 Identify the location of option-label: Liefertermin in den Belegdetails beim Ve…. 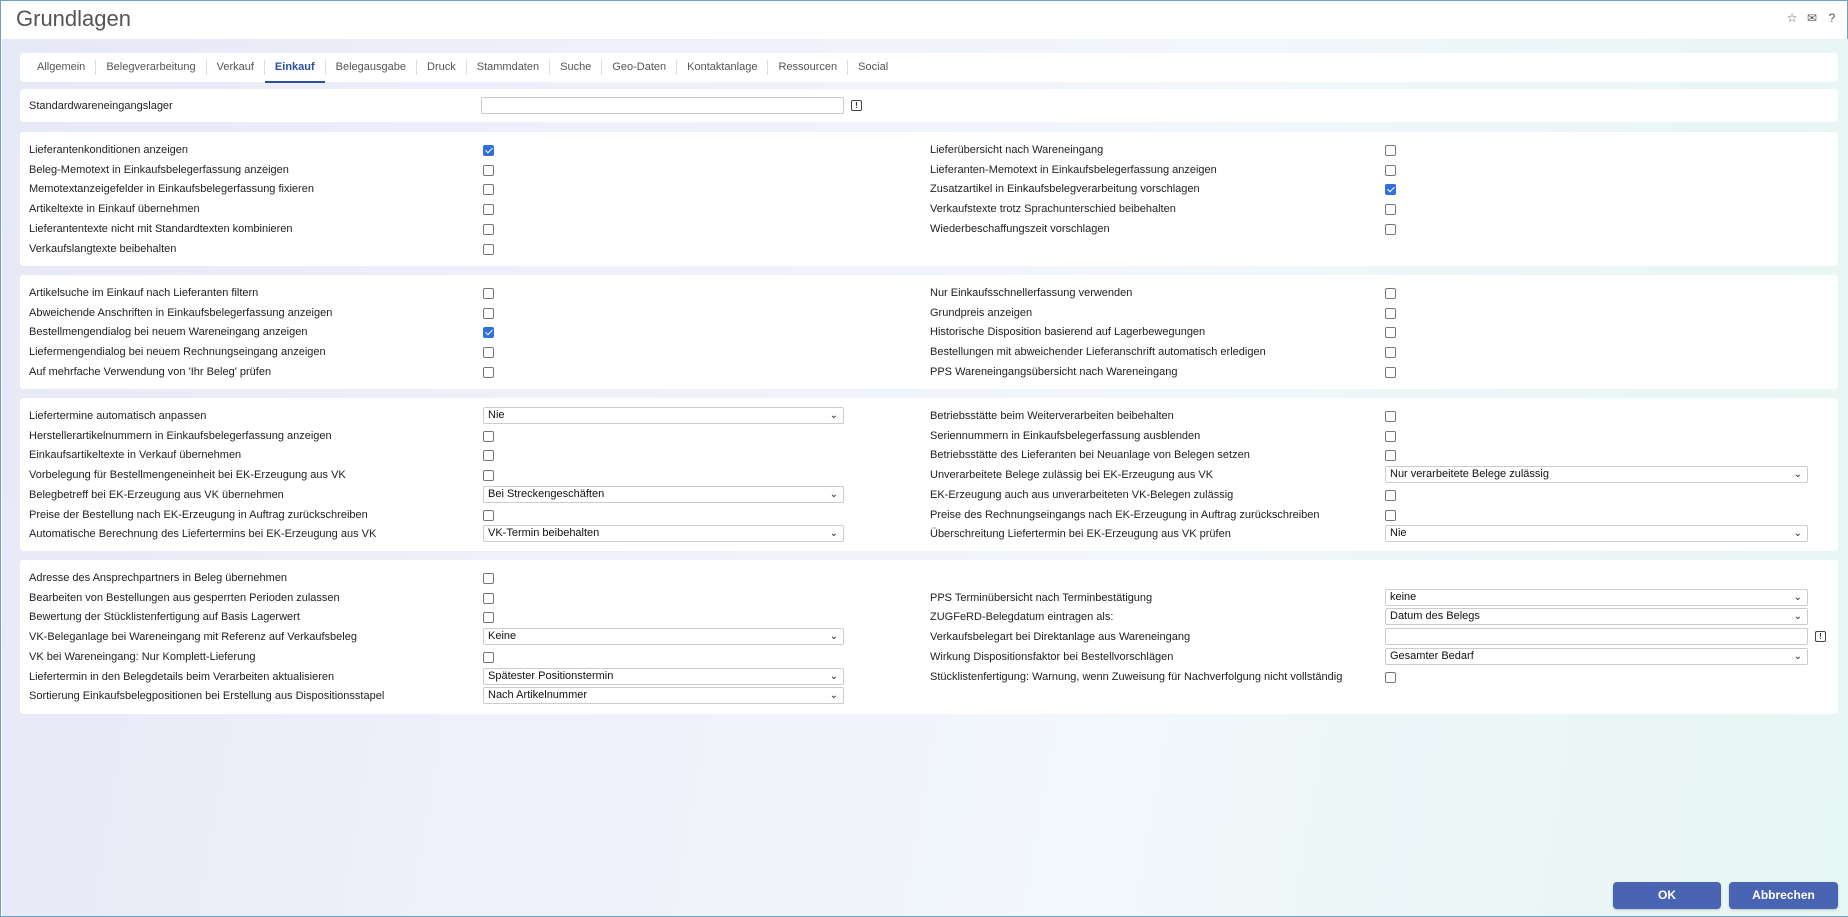
(182, 676).